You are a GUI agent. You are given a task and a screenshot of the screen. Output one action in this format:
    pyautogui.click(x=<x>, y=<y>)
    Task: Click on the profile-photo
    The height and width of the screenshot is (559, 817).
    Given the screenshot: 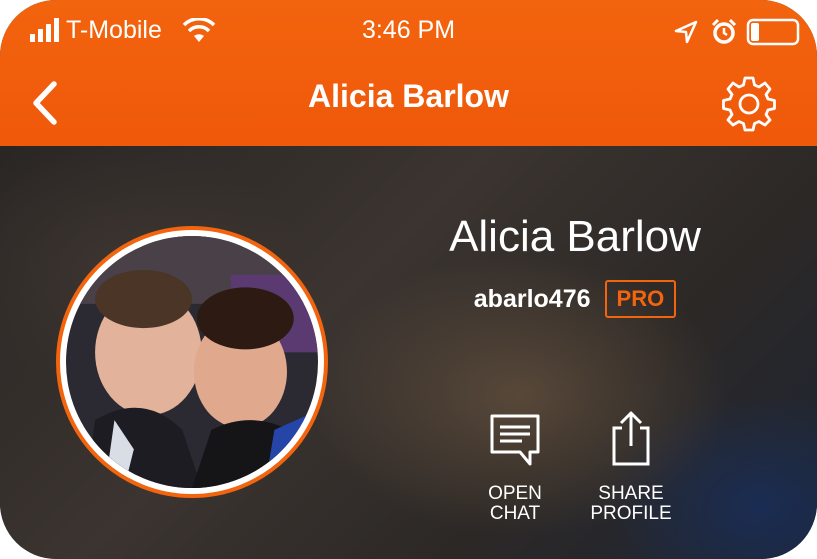 What is the action you would take?
    pyautogui.click(x=192, y=362)
    